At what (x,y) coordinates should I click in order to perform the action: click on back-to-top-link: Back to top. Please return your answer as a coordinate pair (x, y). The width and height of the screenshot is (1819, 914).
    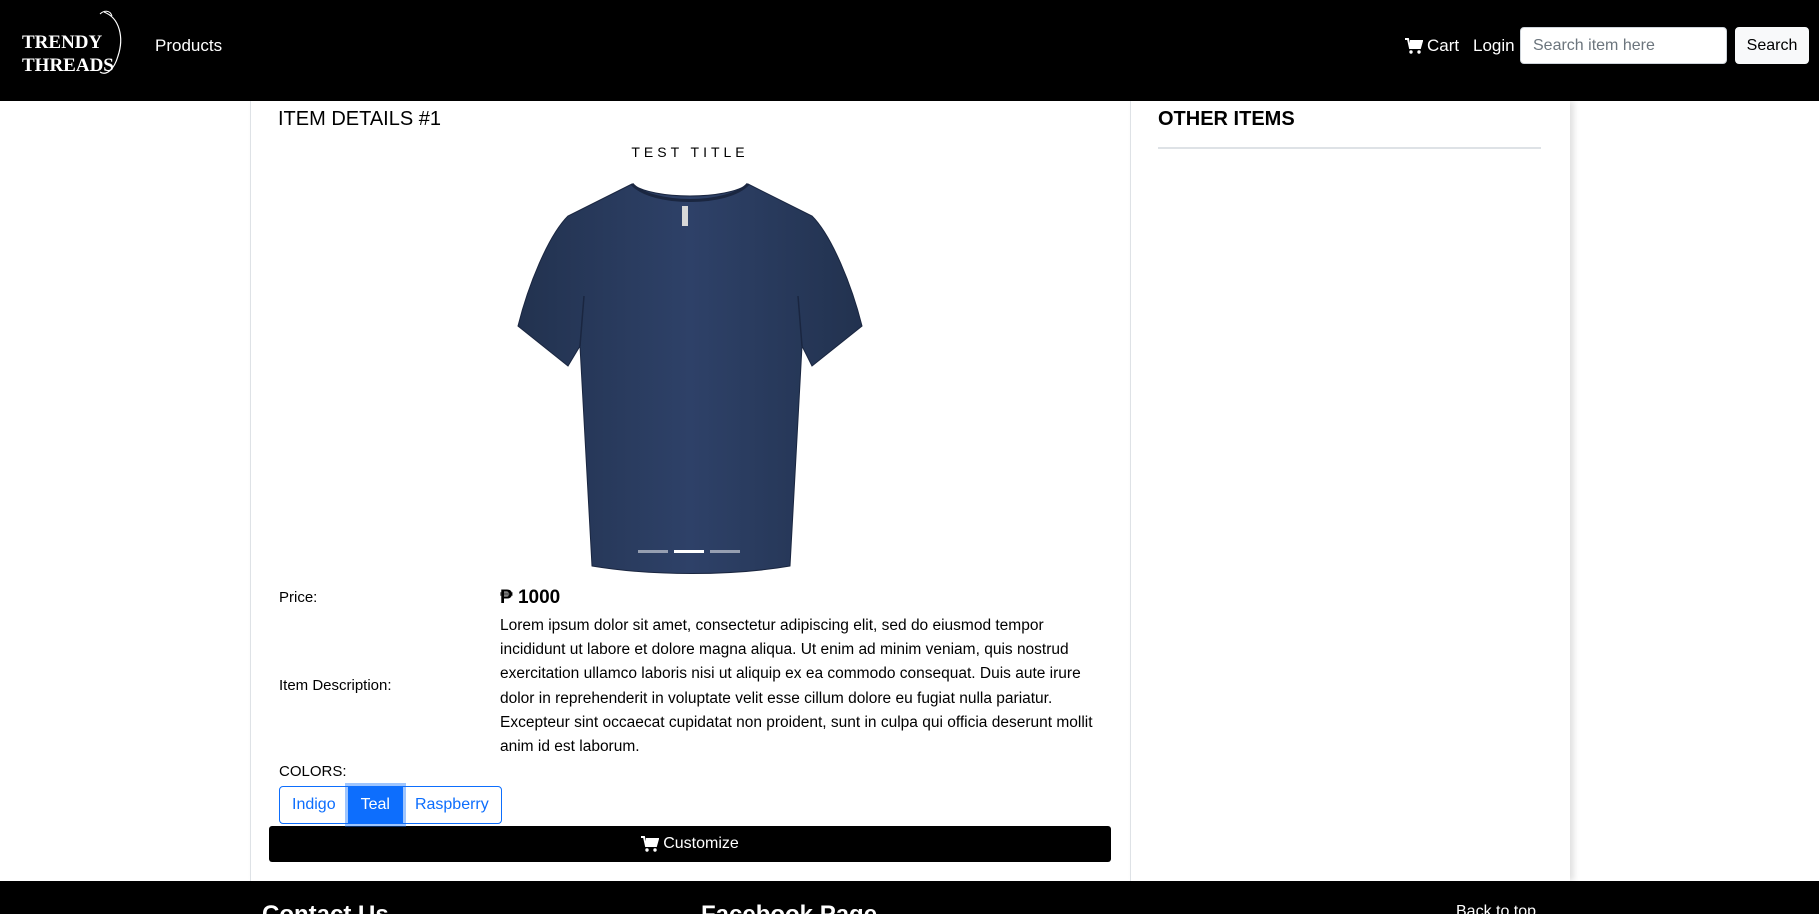
    Looking at the image, I should click on (1496, 908).